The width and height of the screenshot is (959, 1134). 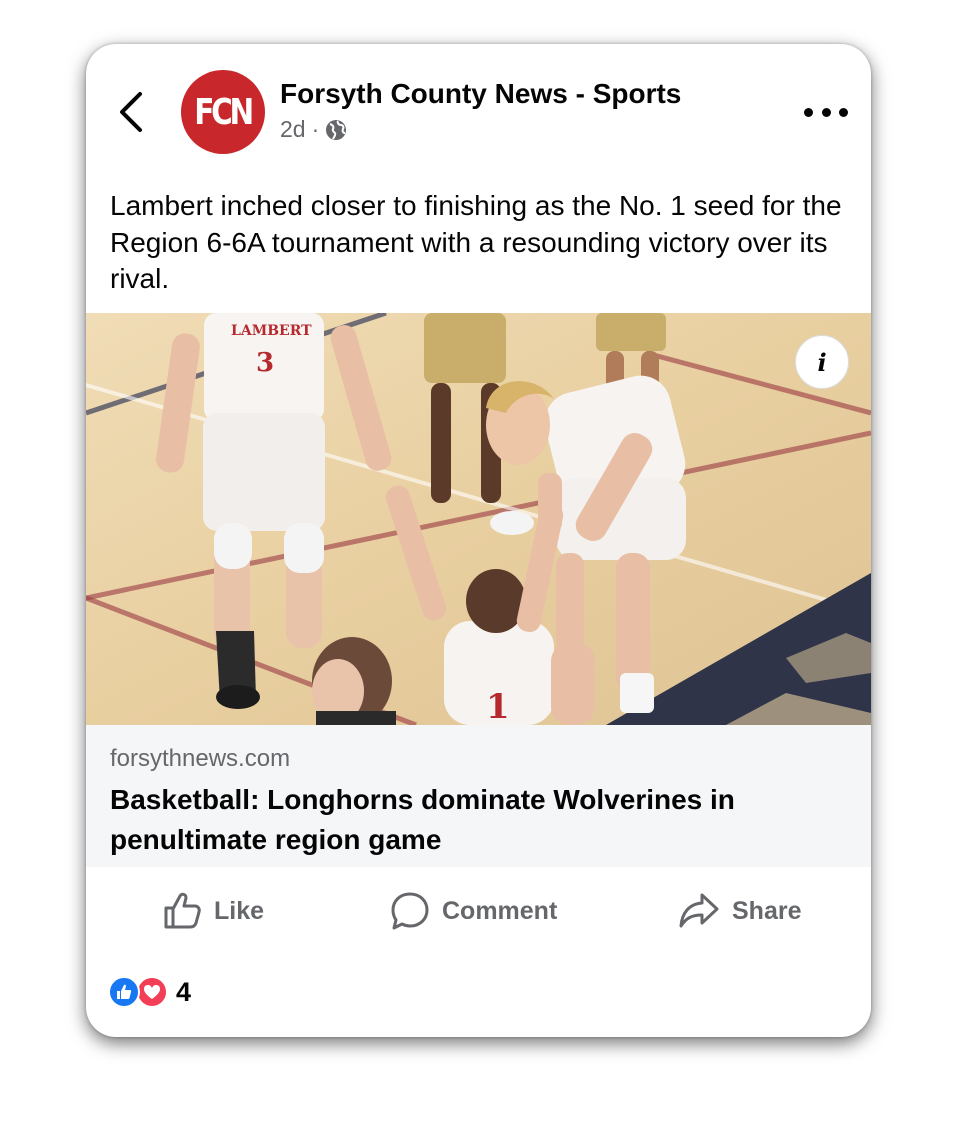 What do you see at coordinates (498, 706) in the screenshot?
I see `jersey-number-1: 1` at bounding box center [498, 706].